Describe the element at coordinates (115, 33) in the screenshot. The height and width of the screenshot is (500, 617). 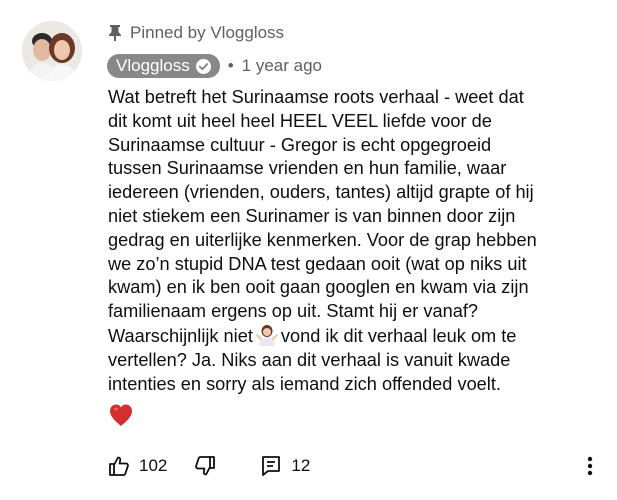
I see `pin-icon` at that location.